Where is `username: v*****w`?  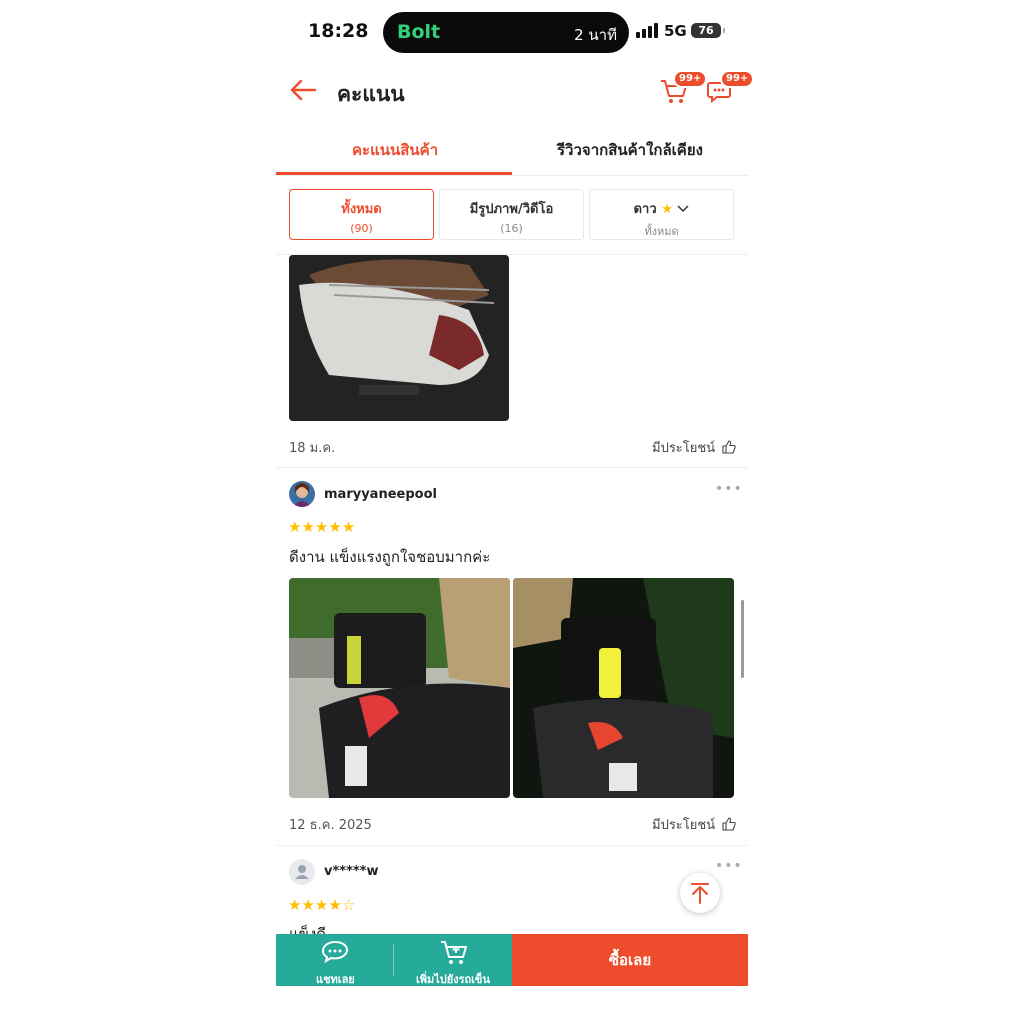
username: v*****w is located at coordinates (351, 871).